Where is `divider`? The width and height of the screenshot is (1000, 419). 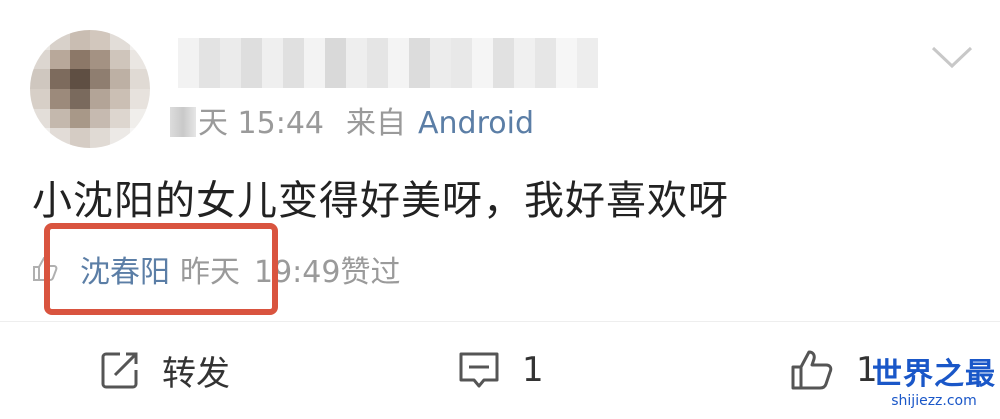 divider is located at coordinates (500, 321).